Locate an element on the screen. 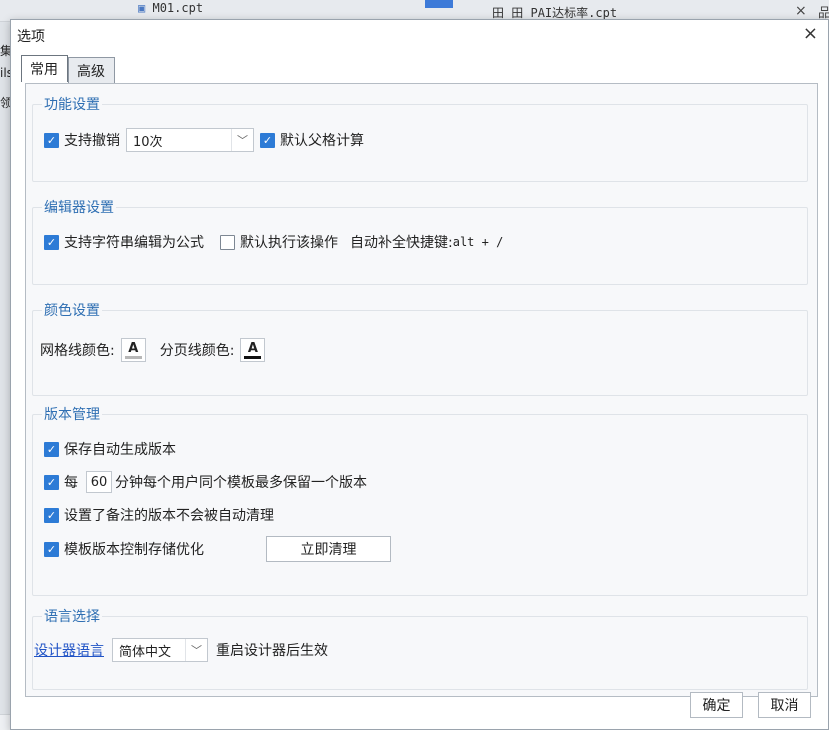 This screenshot has height=730, width=829. tab-general: 常用 is located at coordinates (44, 68).